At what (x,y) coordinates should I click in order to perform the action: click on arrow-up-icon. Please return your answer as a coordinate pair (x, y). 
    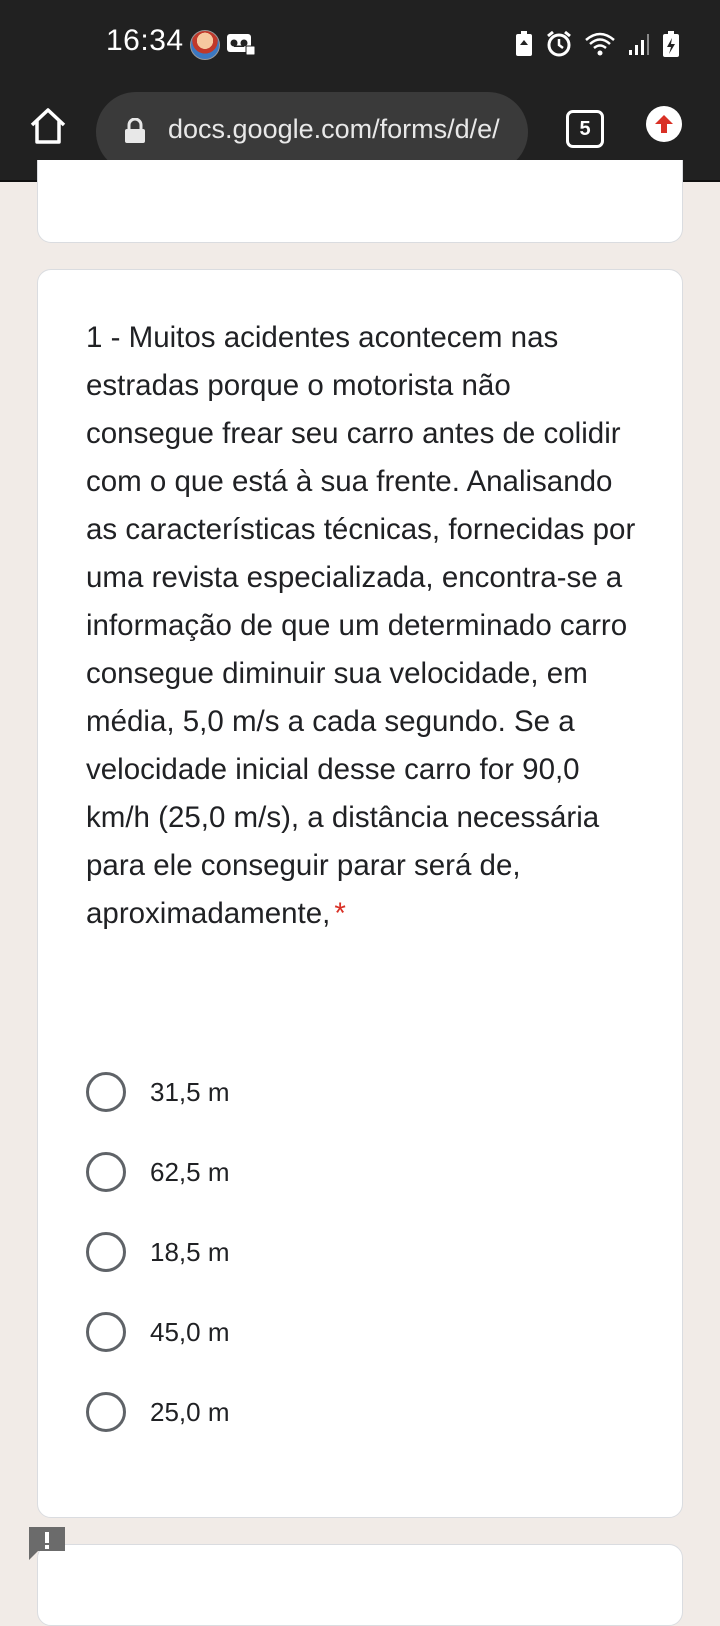
    Looking at the image, I should click on (664, 124).